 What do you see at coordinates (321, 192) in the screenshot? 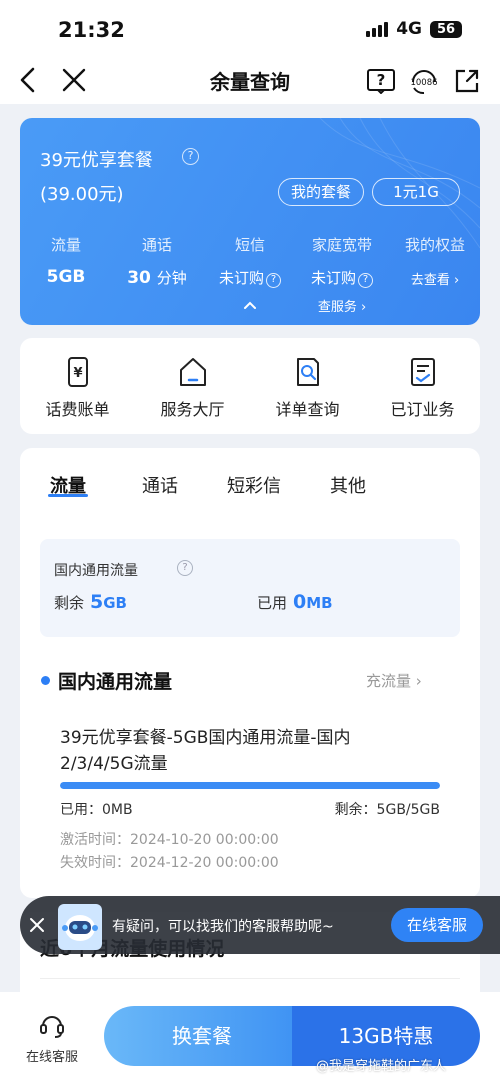
I see `my-plan-button: 我的套餐` at bounding box center [321, 192].